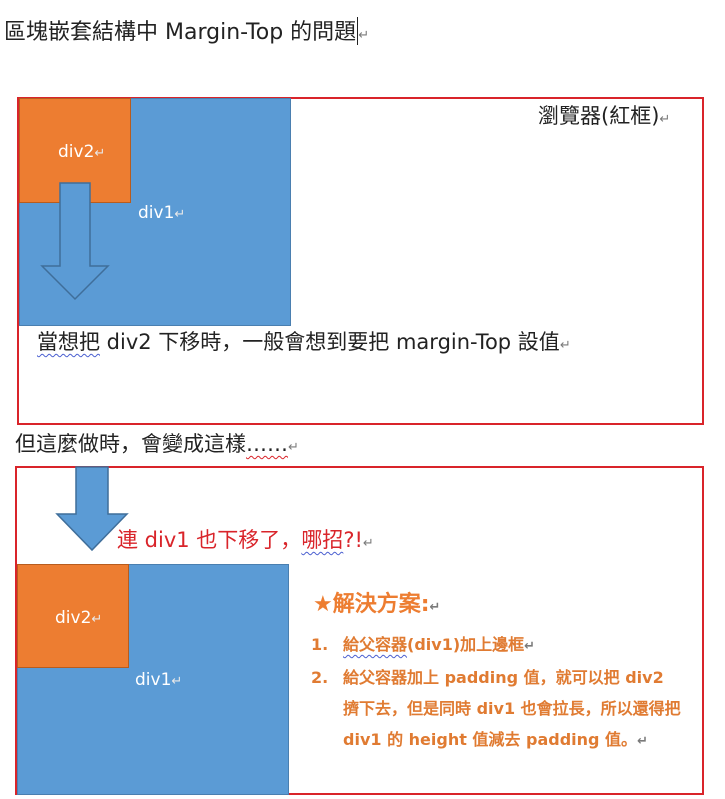  Describe the element at coordinates (322, 540) in the screenshot. I see `note-underlined: 哪招` at that location.